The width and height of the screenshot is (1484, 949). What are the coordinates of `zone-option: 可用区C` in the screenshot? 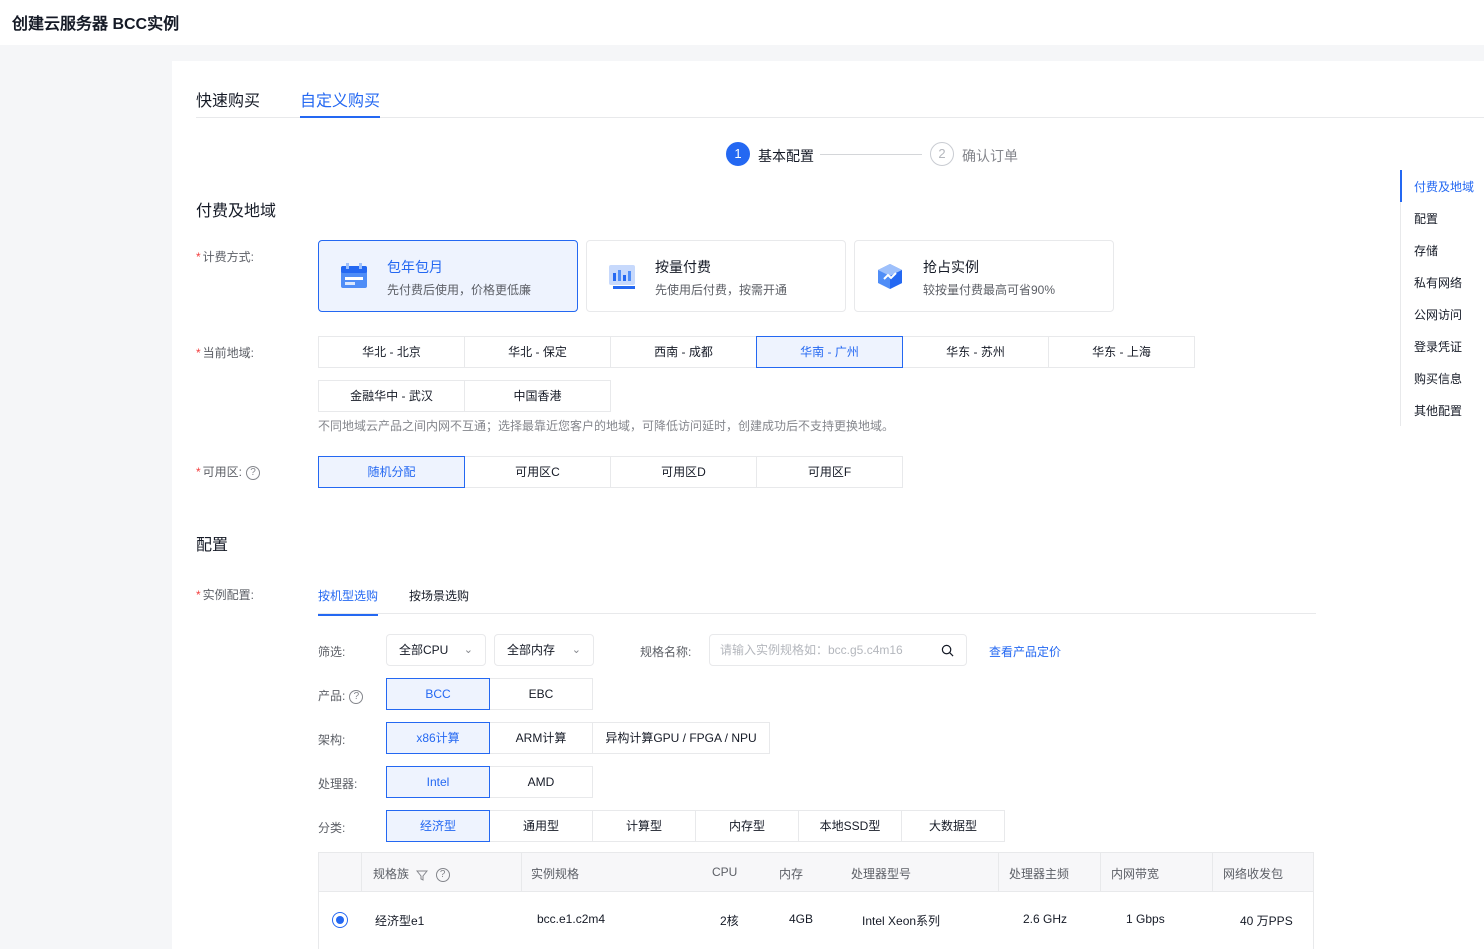 It's located at (537, 472).